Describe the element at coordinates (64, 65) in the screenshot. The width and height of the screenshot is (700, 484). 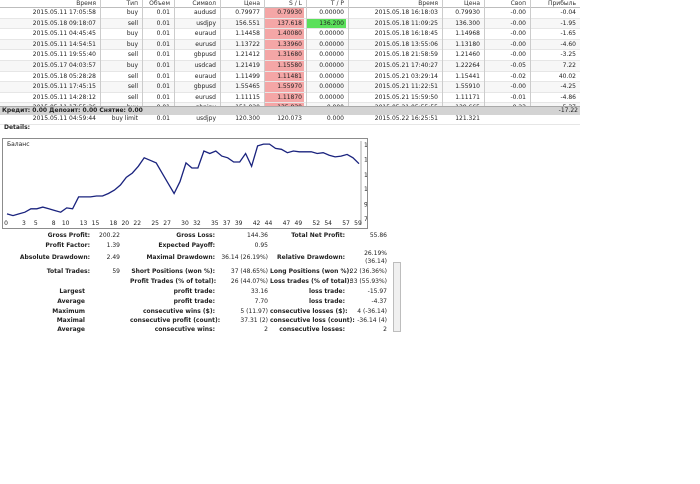
I see `table-cell: 2015.05.17 04:03:57` at that location.